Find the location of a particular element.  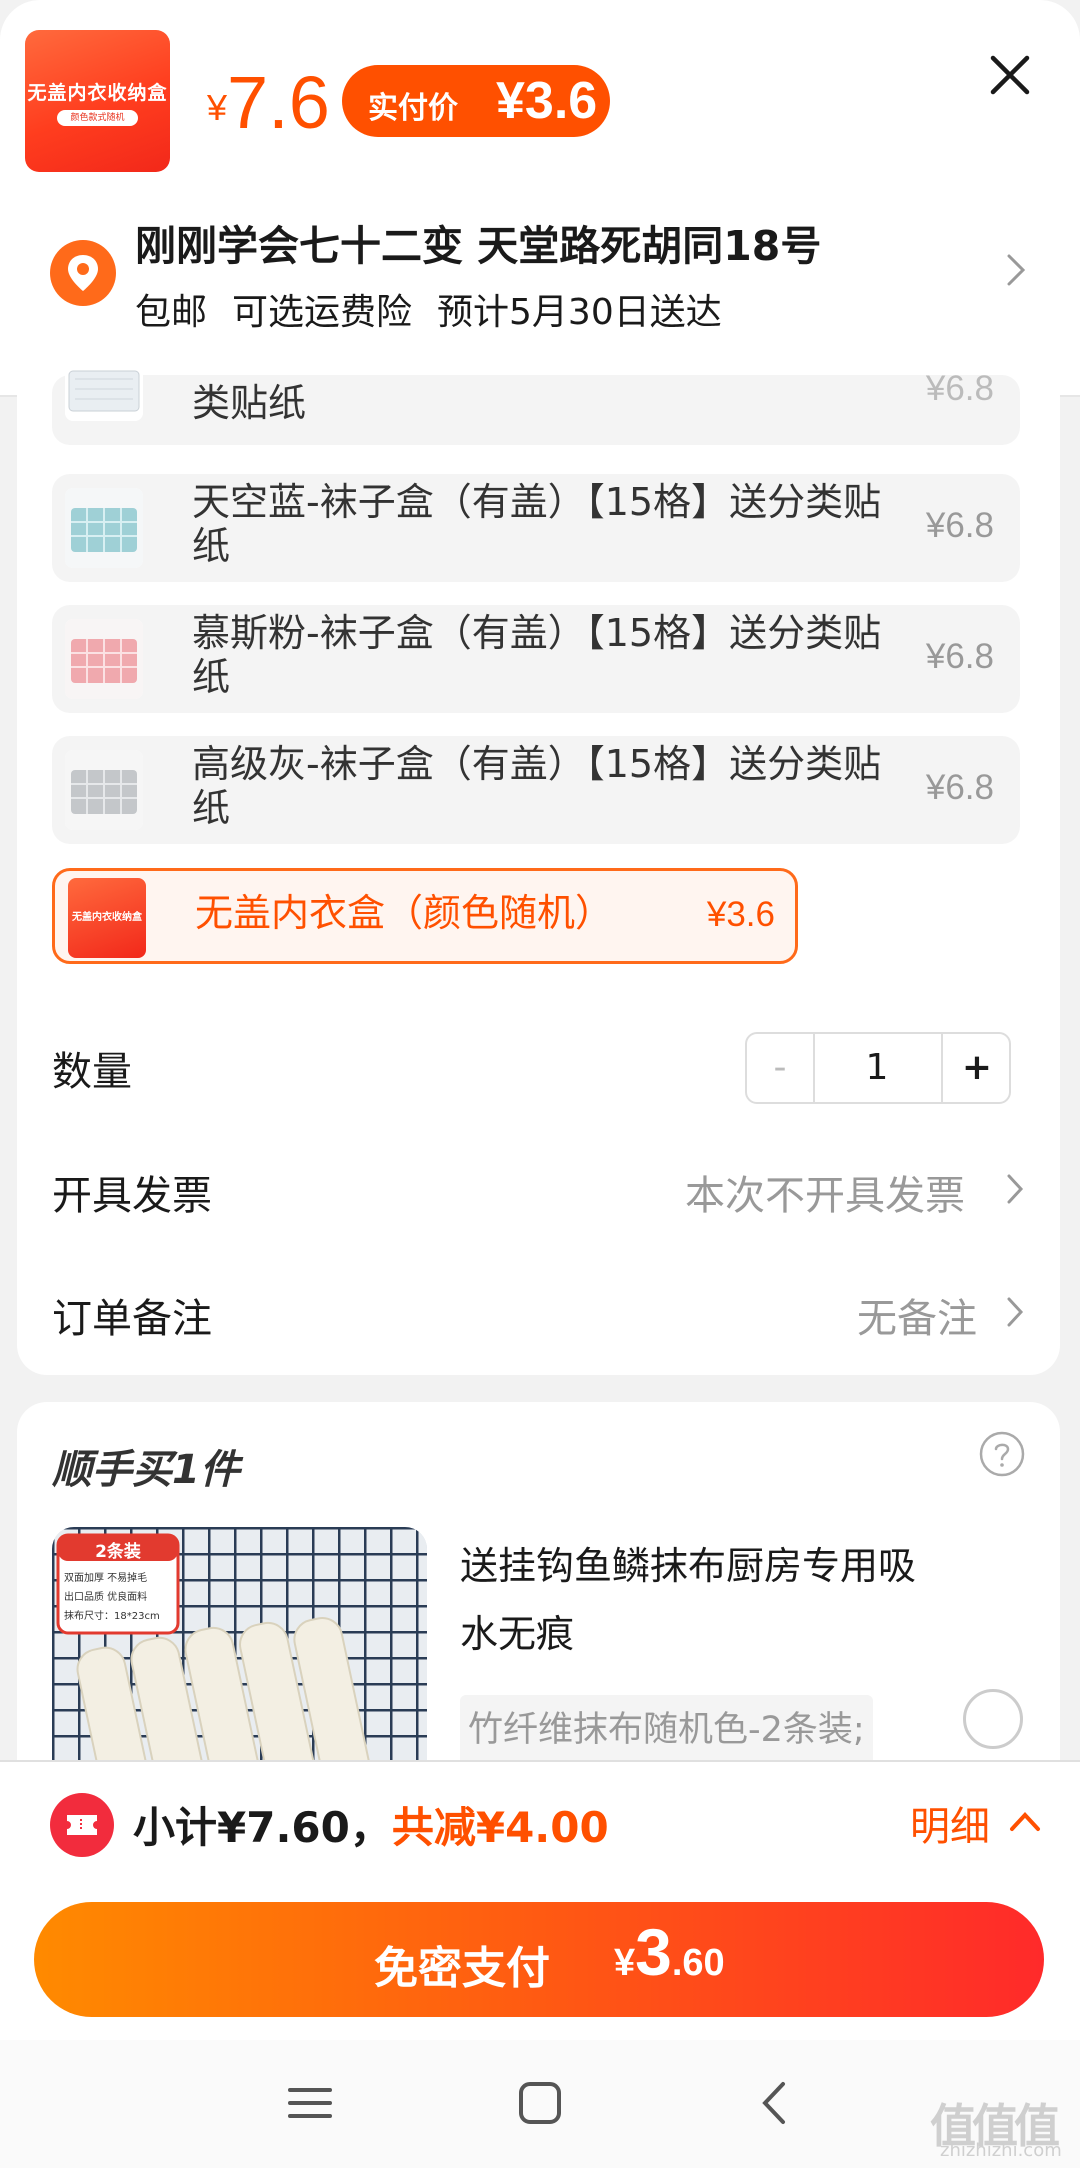

shipping-eta: 预计5月30日送达 is located at coordinates (579, 312).